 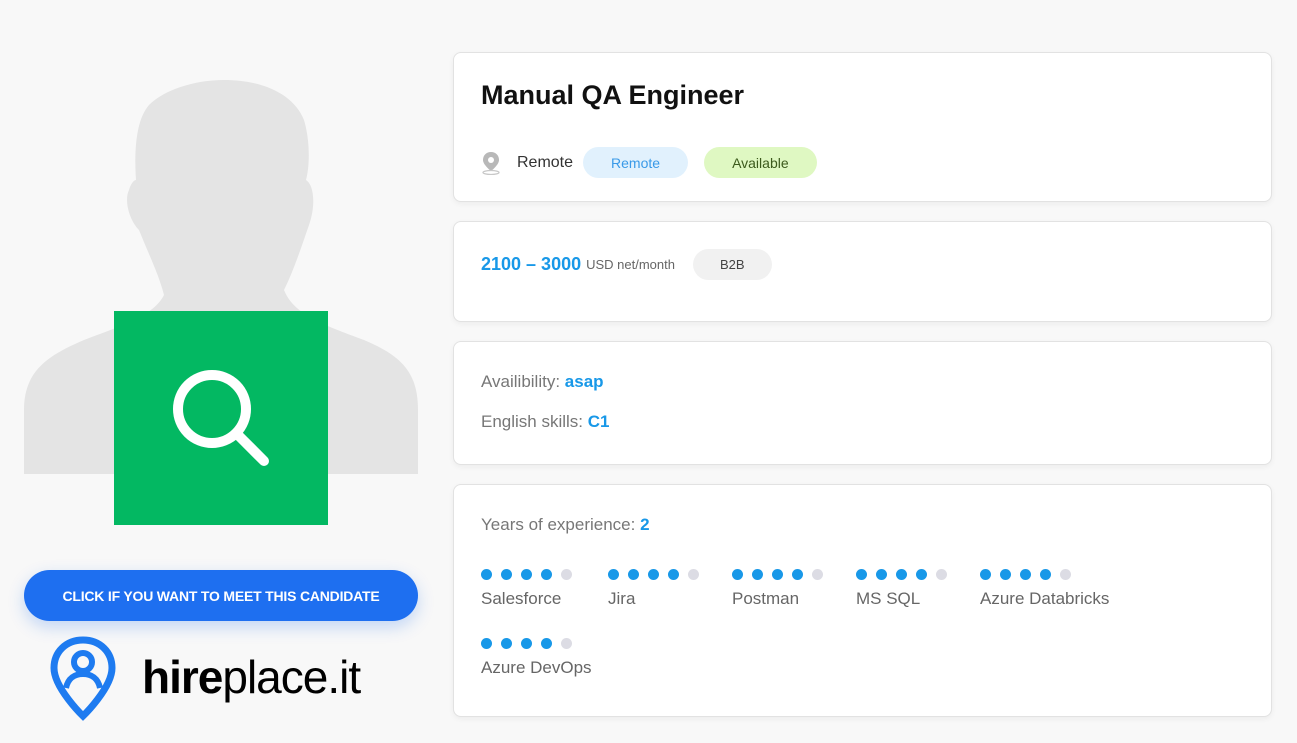 I want to click on salary-row: 2100 – 3000 USD net/month B2B, so click(x=634, y=264).